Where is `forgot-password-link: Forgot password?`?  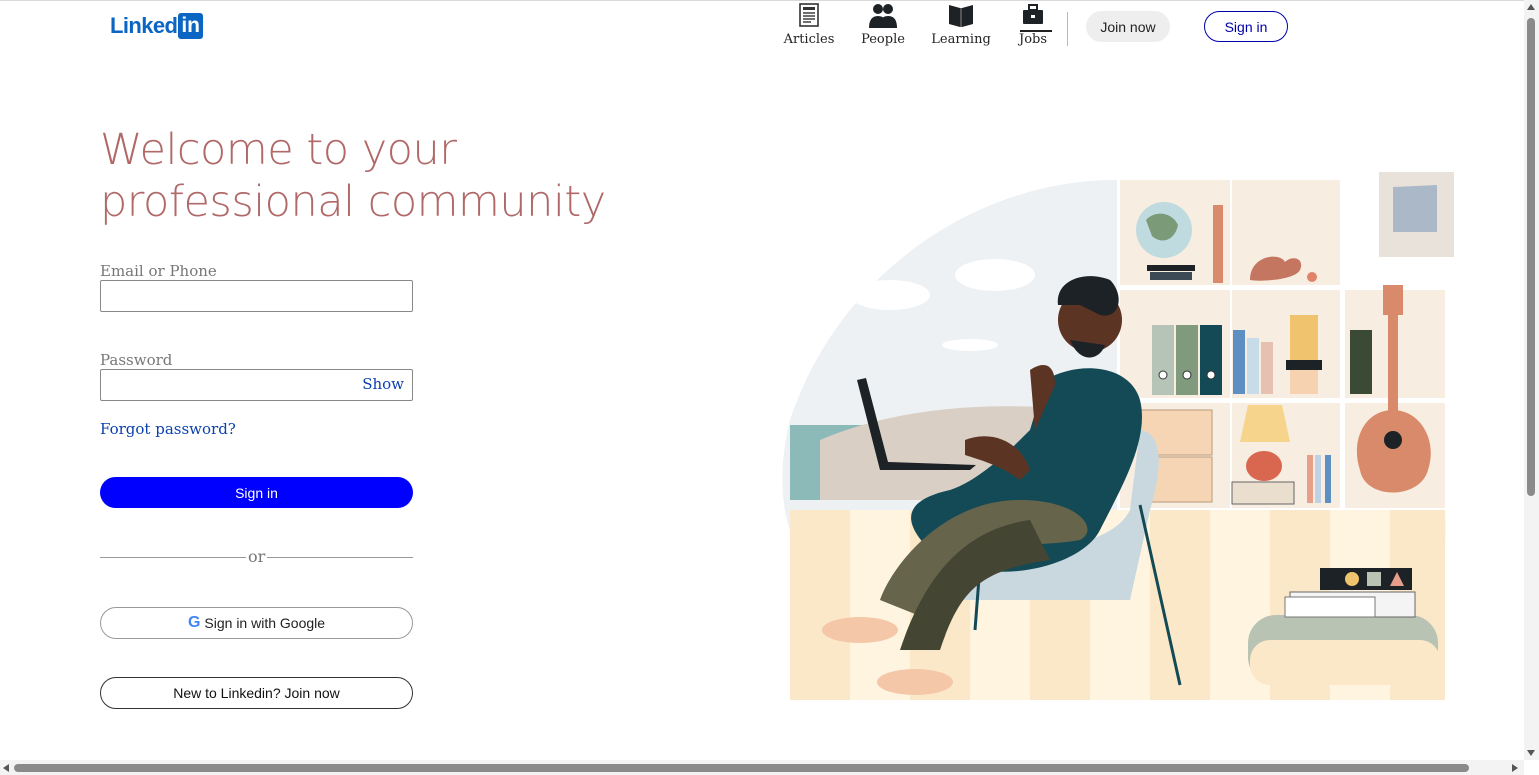 forgot-password-link: Forgot password? is located at coordinates (168, 429).